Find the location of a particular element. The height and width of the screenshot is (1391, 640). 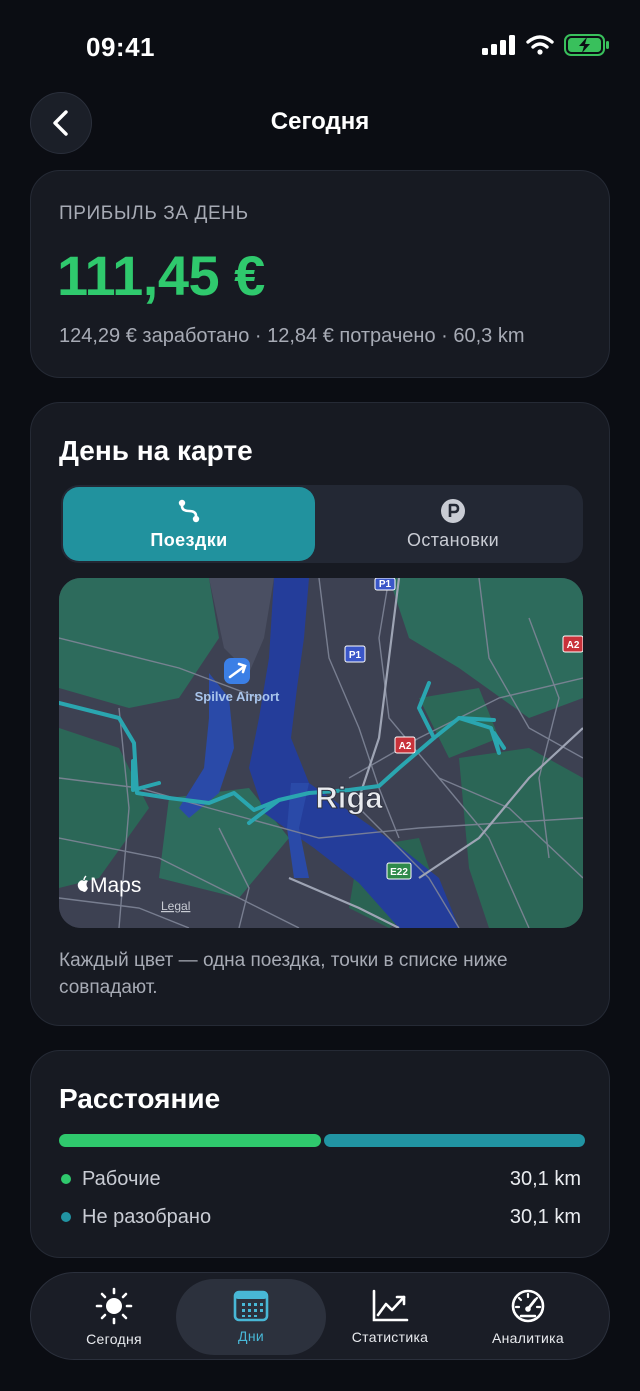

tab-analytics-label: Аналитика is located at coordinates (528, 1338).